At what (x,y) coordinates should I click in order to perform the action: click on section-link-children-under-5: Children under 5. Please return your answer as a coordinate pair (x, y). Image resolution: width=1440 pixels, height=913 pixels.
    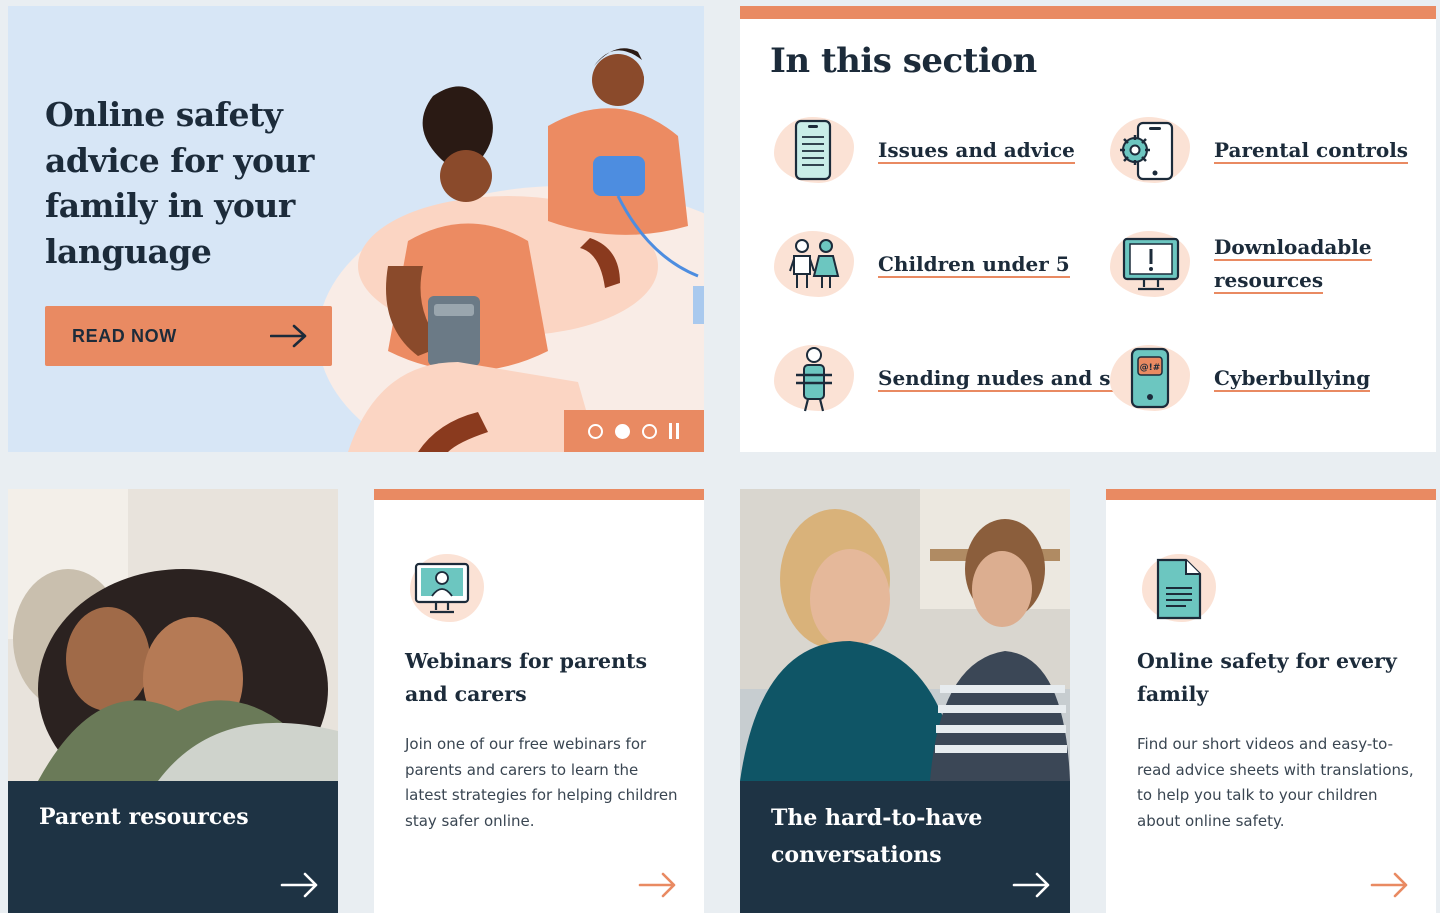
    Looking at the image, I should click on (921, 264).